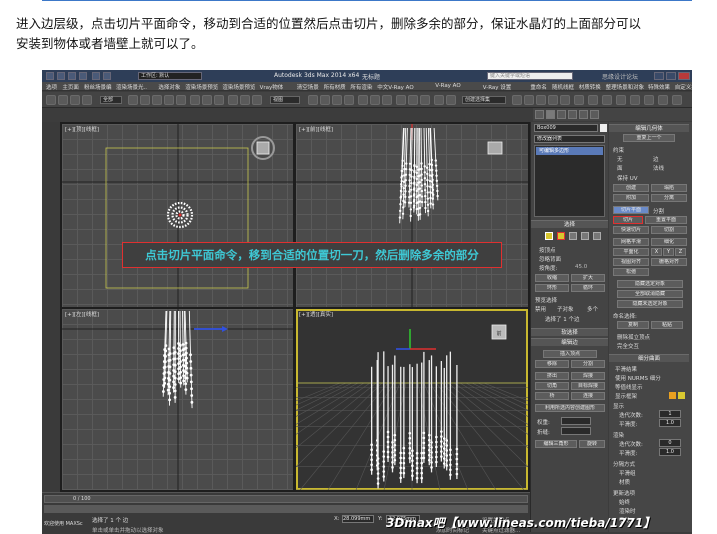 Image resolution: width=717 pixels, height=534 pixels. Describe the element at coordinates (656, 159) in the screenshot. I see `constraint-edge-radio: 边` at that location.